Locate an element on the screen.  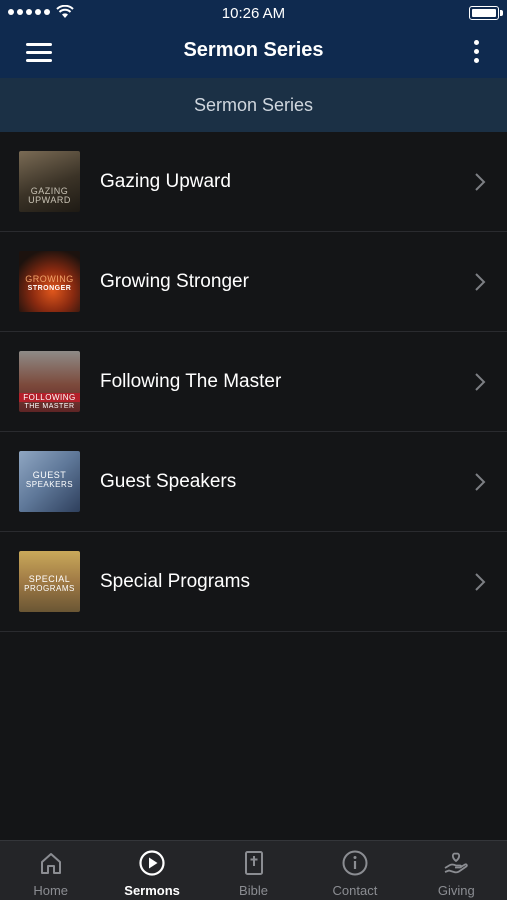
tab-bible: Bible is located at coordinates (253, 870).